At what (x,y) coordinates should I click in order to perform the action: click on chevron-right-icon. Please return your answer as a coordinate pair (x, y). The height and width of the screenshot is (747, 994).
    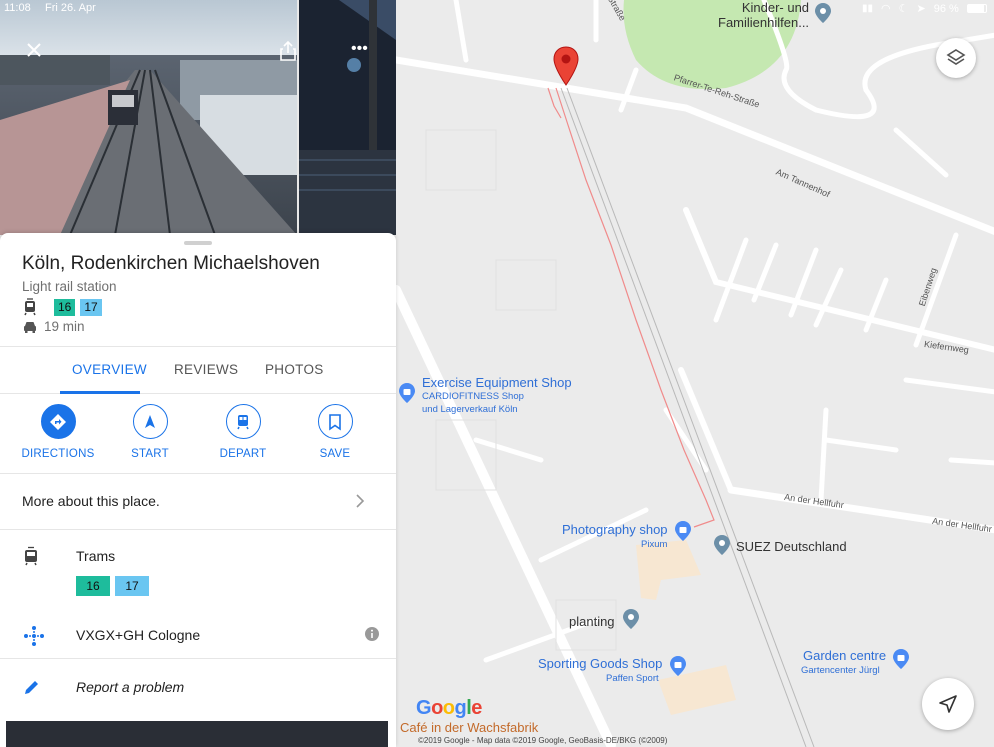
    Looking at the image, I should click on (360, 501).